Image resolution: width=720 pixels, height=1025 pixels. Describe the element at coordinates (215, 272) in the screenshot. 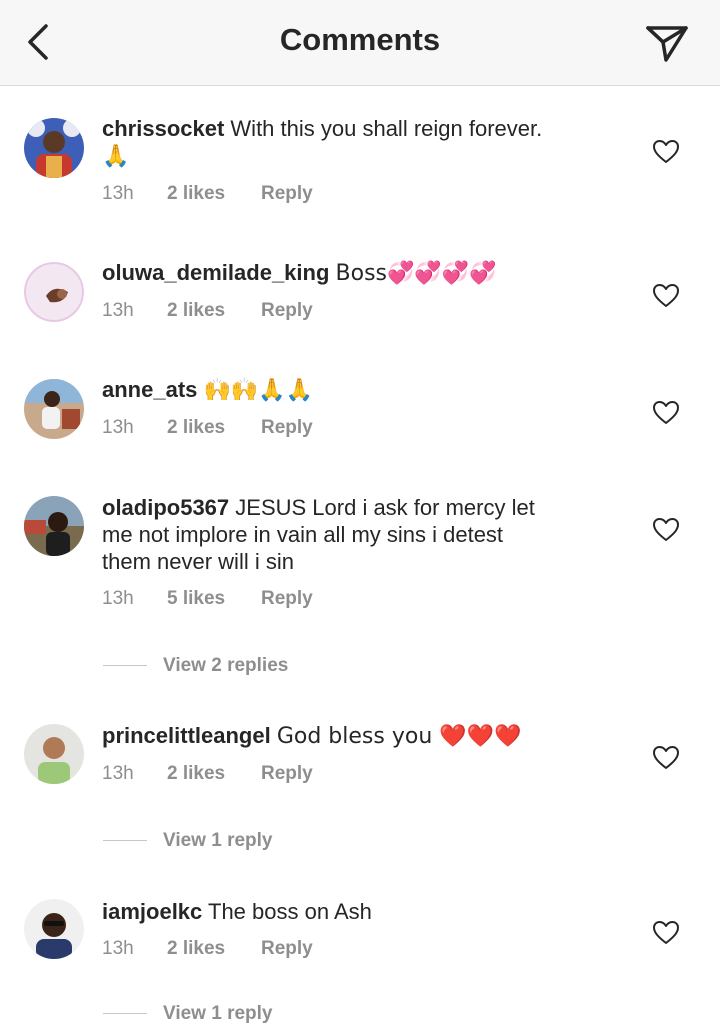

I see `comment-username: oluwa_demilade_king` at that location.